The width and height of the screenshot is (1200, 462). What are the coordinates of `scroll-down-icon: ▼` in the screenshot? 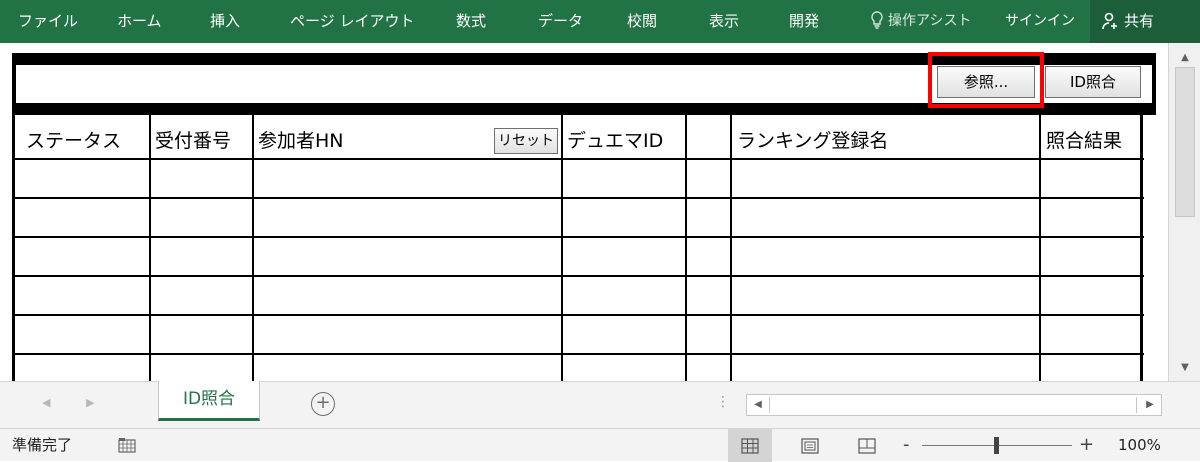 It's located at (1185, 367).